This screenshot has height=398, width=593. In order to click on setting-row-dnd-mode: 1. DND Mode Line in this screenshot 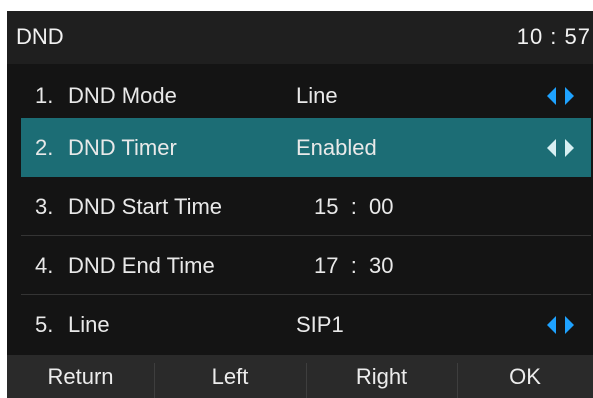, I will do `click(306, 95)`.